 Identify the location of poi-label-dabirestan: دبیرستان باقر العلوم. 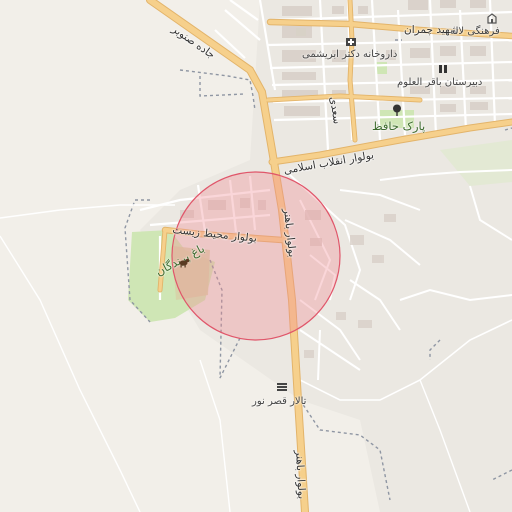
(440, 82).